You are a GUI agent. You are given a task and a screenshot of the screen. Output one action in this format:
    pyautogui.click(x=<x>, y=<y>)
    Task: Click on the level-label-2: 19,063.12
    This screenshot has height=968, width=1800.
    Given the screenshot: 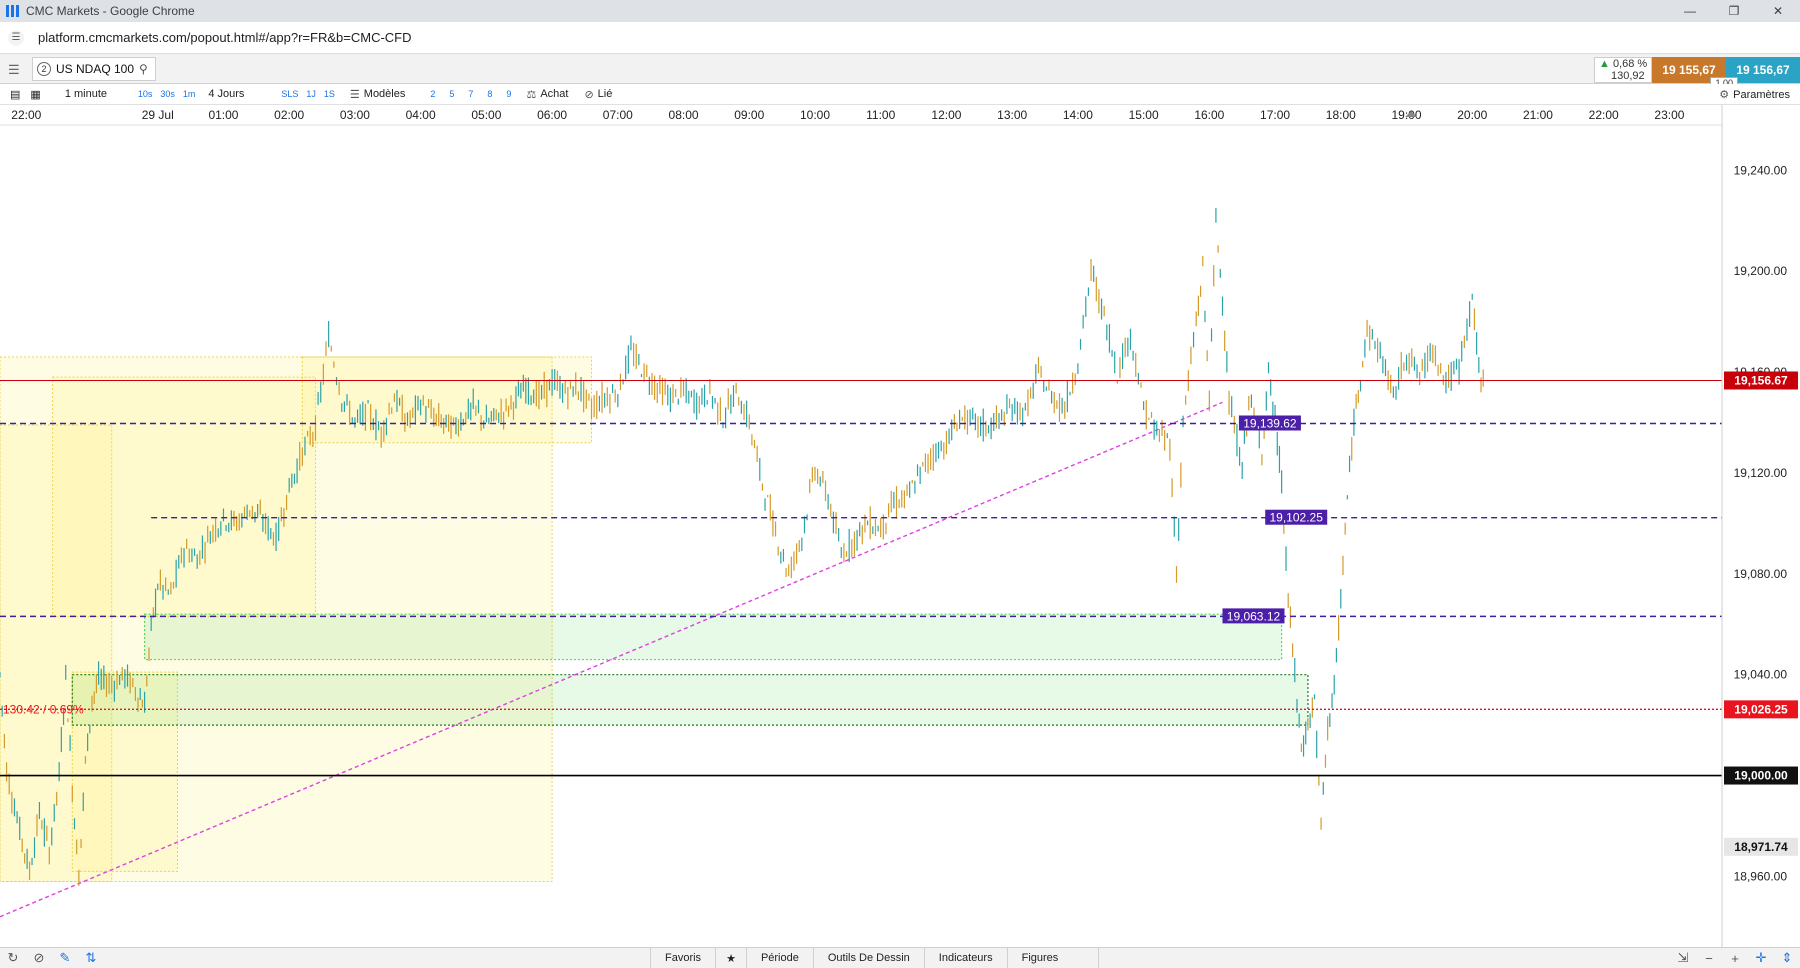 What is the action you would take?
    pyautogui.click(x=1254, y=616)
    